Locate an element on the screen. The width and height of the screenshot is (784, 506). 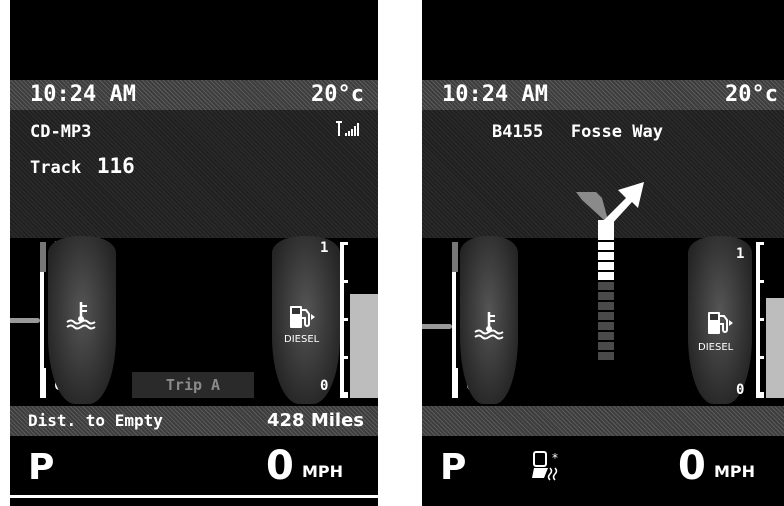
signal-strength-icon is located at coordinates (348, 131).